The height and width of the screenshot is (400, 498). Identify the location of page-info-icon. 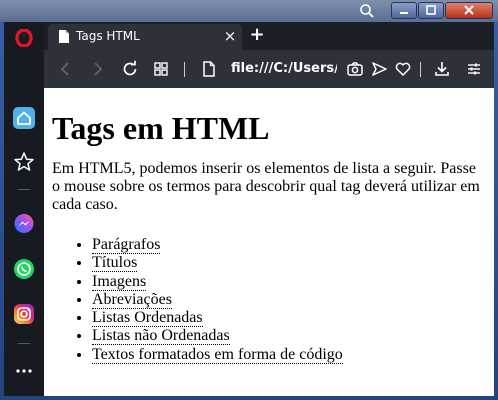
(209, 69).